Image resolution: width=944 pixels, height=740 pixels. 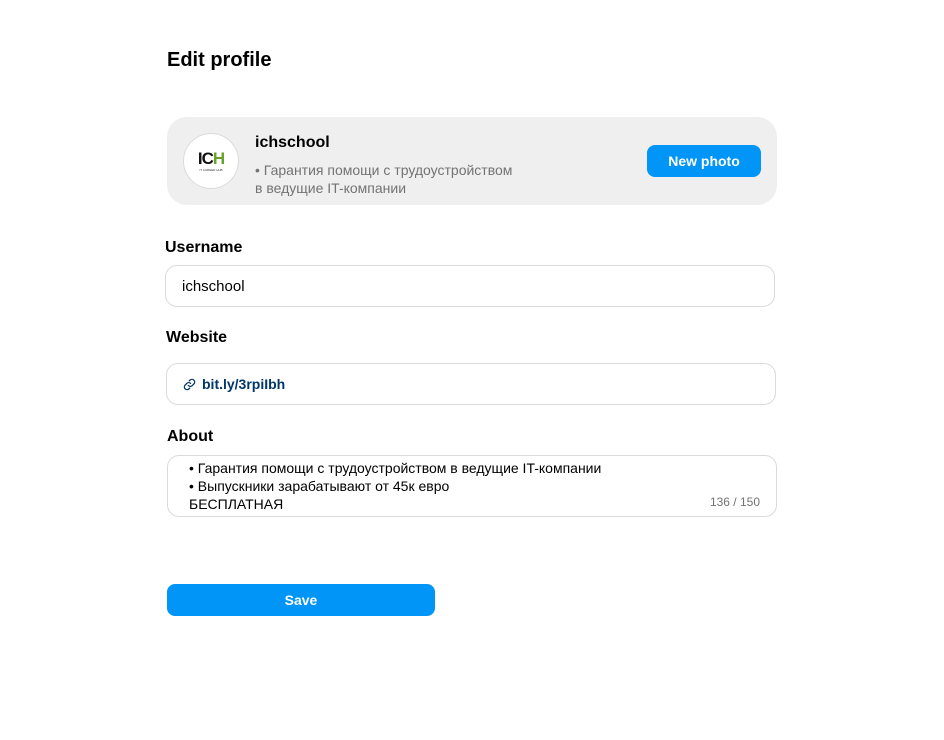 I want to click on username-input, so click(x=470, y=286).